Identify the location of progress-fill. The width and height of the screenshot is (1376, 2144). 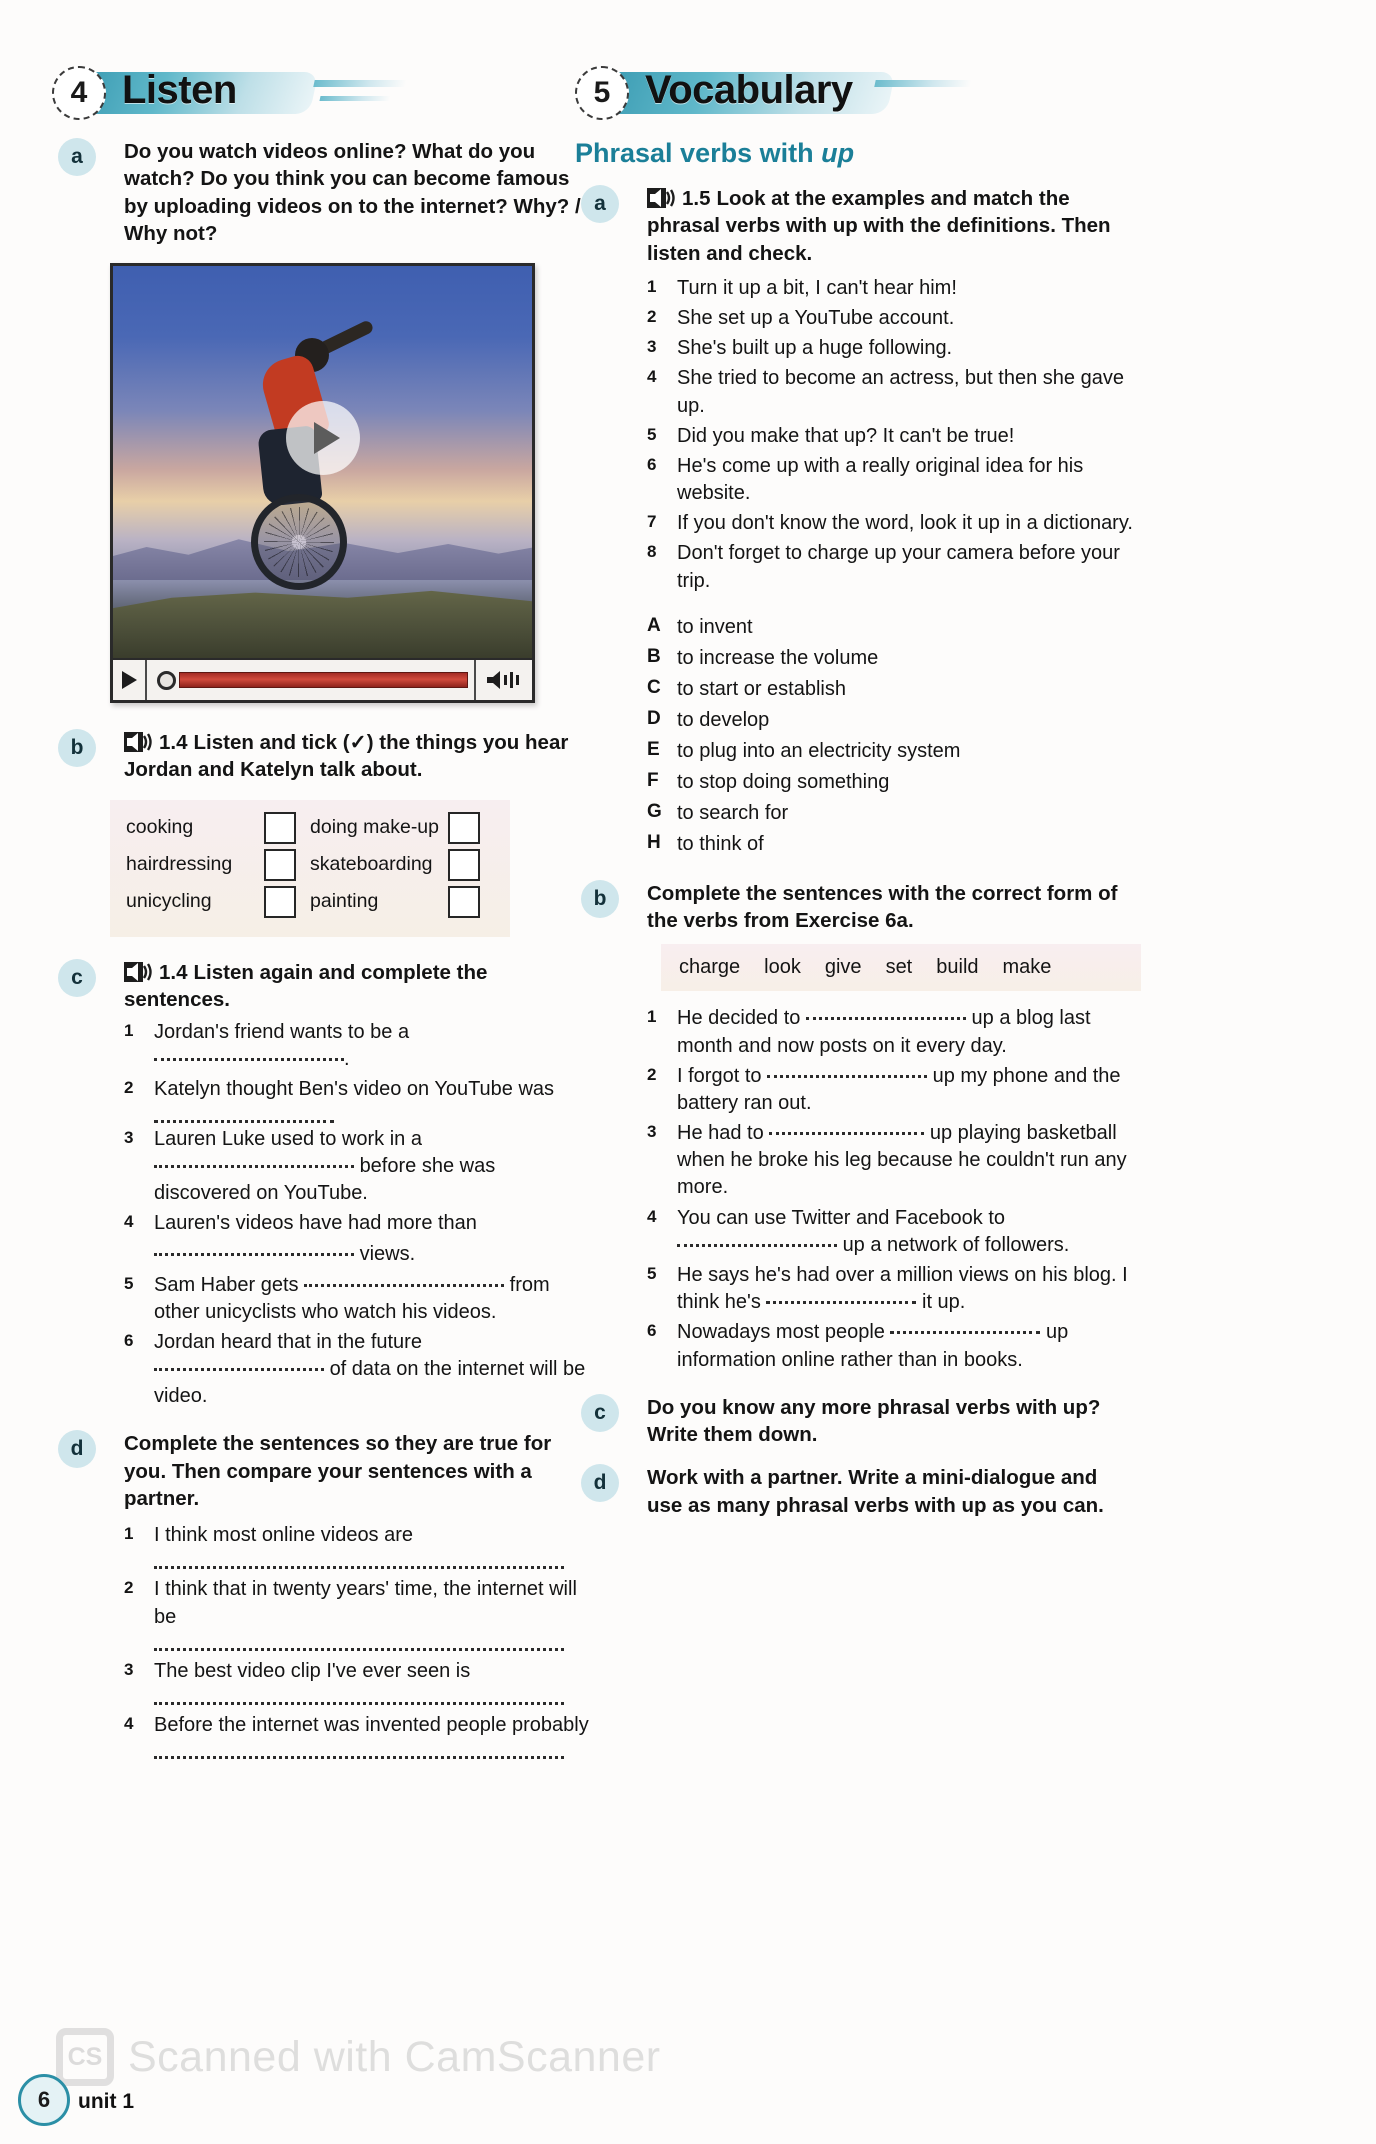
(323, 680).